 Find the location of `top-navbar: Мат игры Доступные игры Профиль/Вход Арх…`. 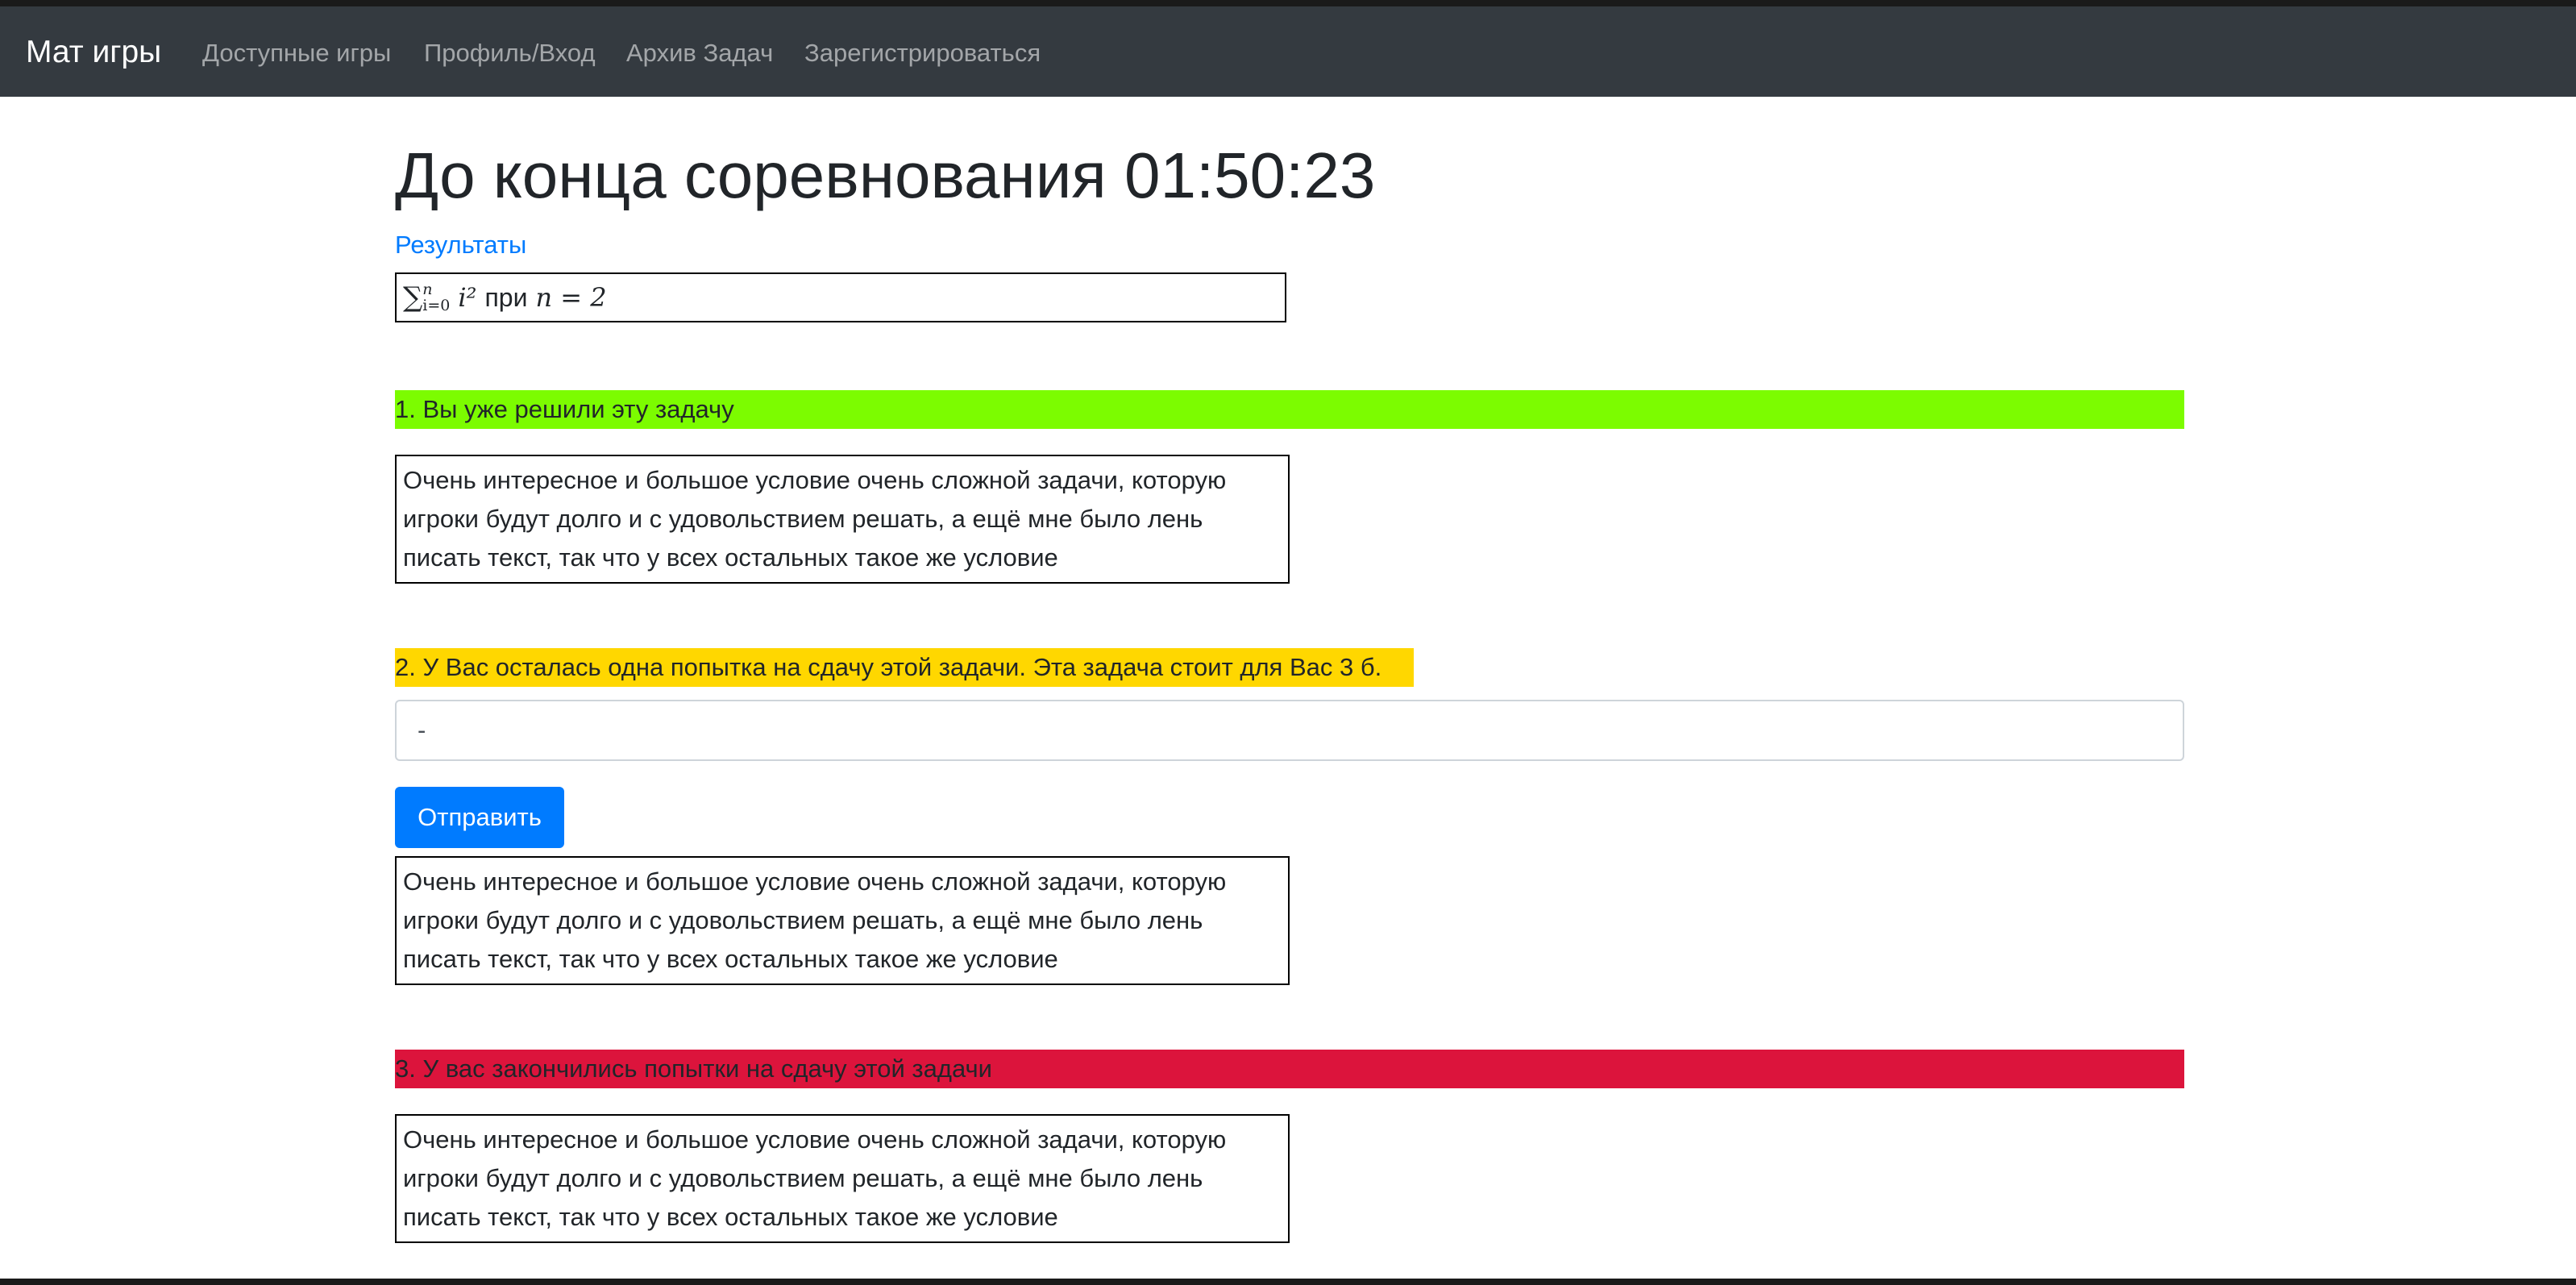

top-navbar: Мат игры Доступные игры Профиль/Вход Арх… is located at coordinates (1288, 52).